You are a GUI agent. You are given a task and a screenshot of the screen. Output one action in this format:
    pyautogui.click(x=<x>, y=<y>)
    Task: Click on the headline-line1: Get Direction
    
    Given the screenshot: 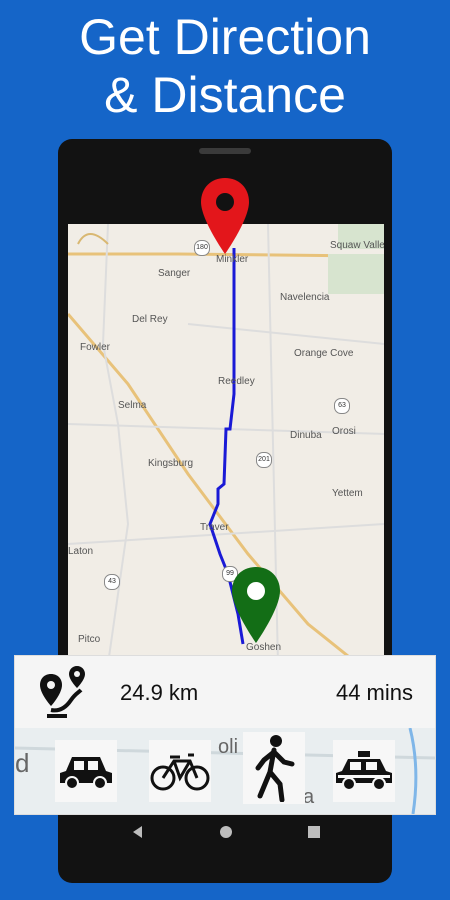 What is the action you would take?
    pyautogui.click(x=225, y=37)
    